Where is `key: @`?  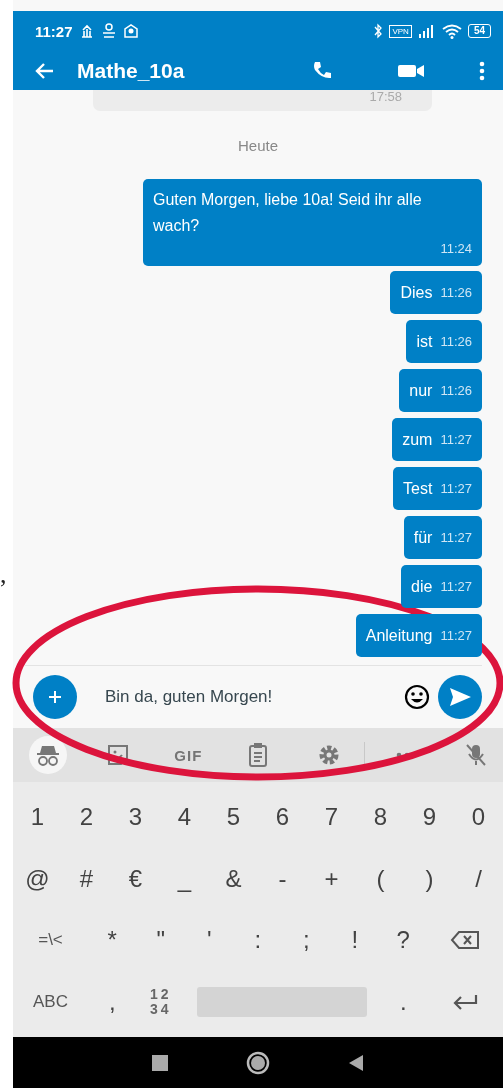
key: @ is located at coordinates (37, 878).